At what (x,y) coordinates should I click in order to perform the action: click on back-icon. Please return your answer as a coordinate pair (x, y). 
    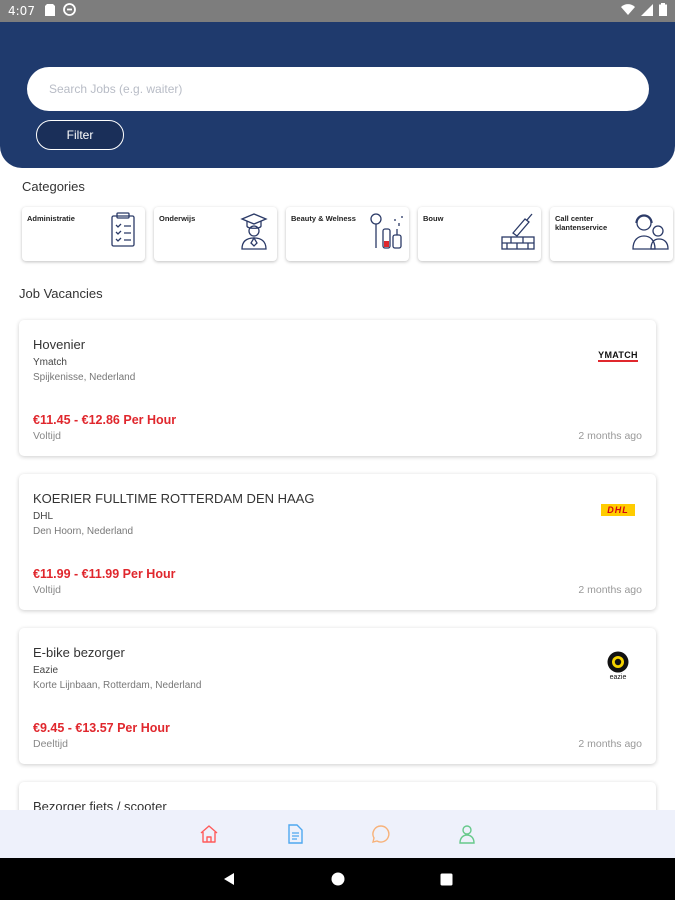
    Looking at the image, I should click on (229, 879).